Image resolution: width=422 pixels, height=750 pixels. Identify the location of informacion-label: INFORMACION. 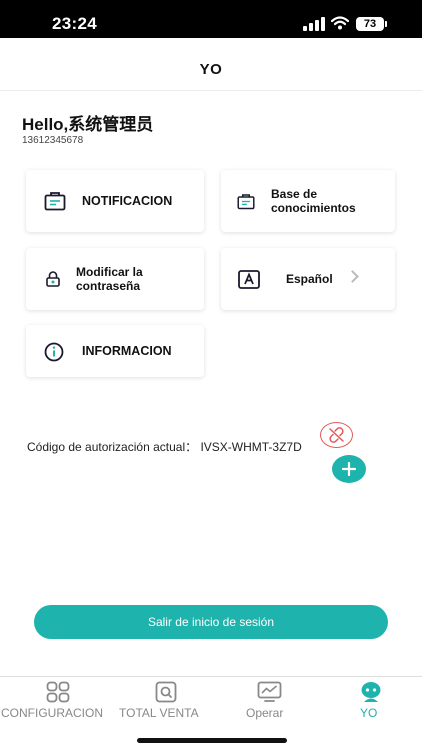
(127, 351).